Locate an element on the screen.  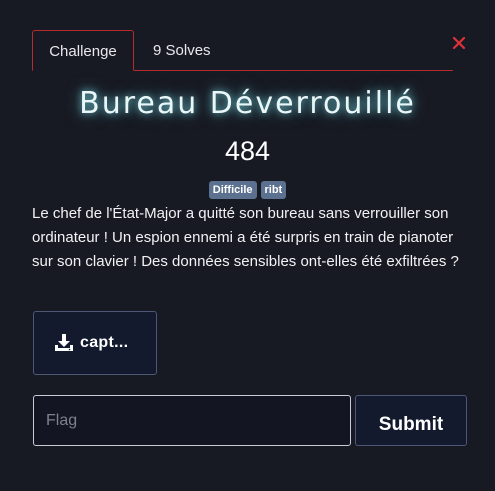
flag-input is located at coordinates (192, 420).